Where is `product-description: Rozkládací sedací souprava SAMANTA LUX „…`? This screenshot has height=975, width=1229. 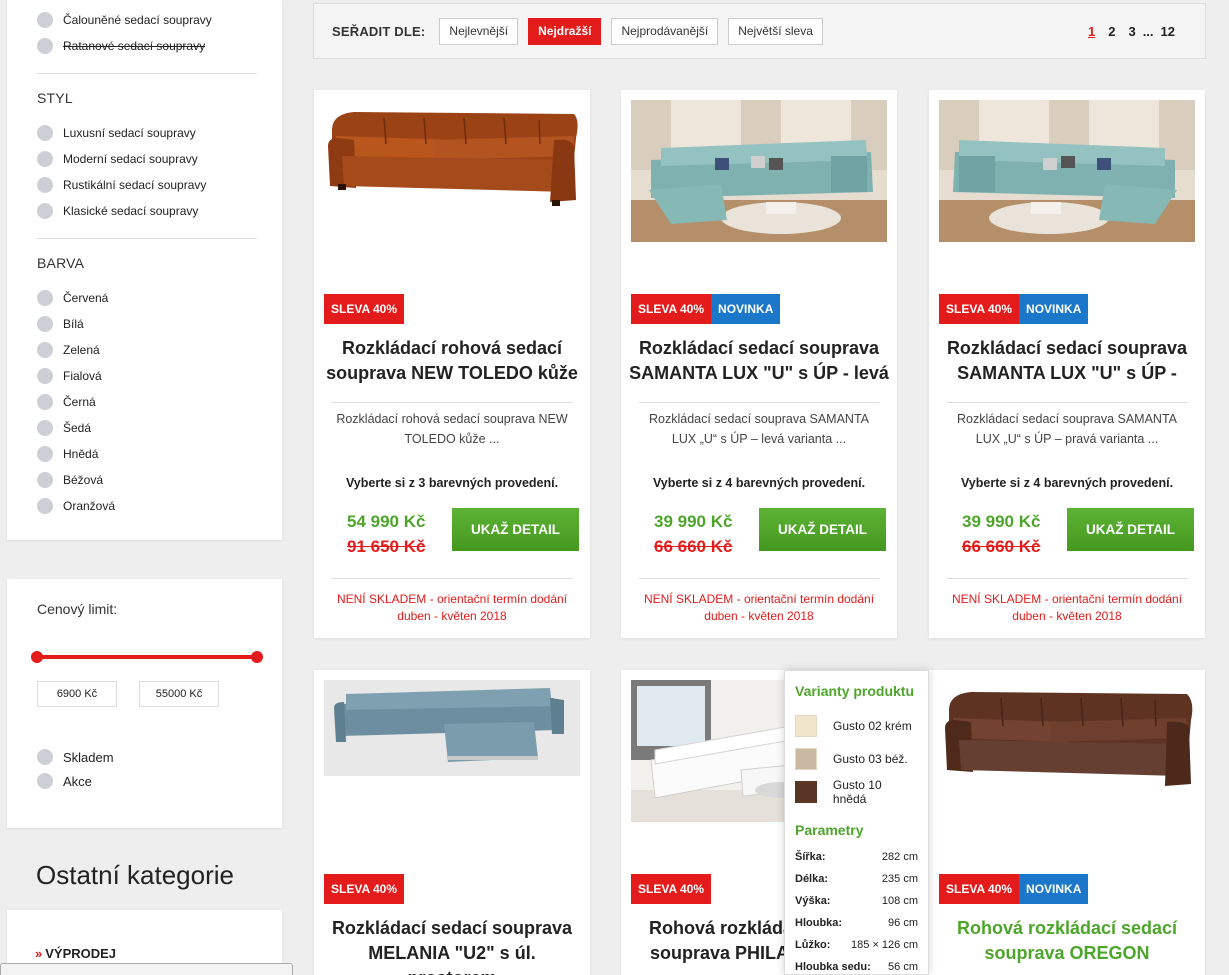 product-description: Rozkládací sedací souprava SAMANTA LUX „… is located at coordinates (758, 429).